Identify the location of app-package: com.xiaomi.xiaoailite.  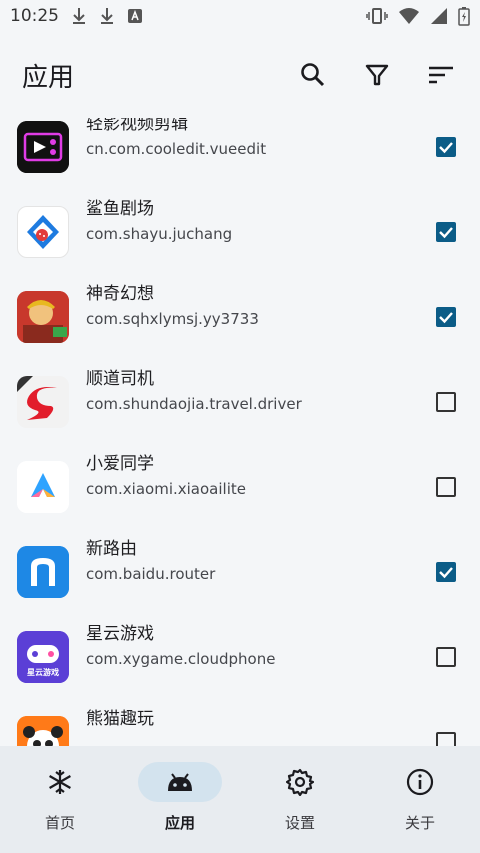
(166, 489).